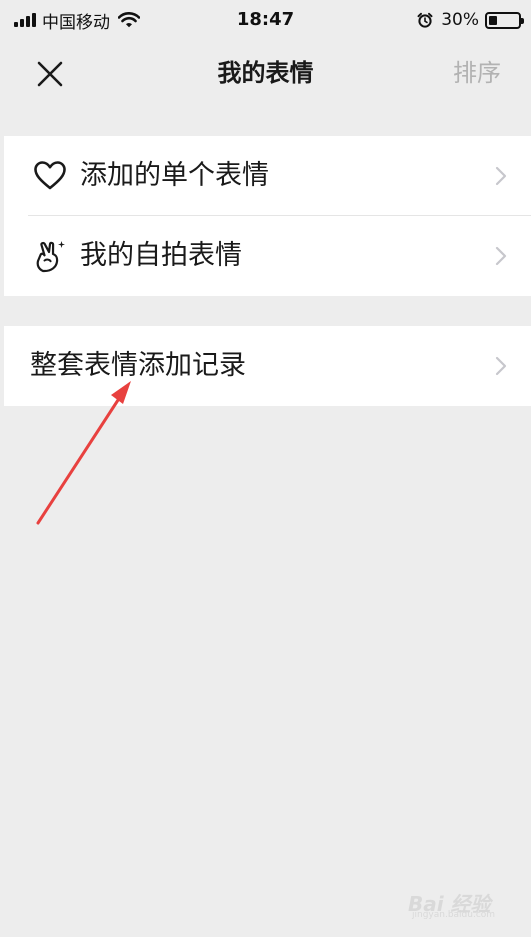 Image resolution: width=531 pixels, height=937 pixels. I want to click on added-single-emoji-label: 添加的单个表情, so click(174, 175).